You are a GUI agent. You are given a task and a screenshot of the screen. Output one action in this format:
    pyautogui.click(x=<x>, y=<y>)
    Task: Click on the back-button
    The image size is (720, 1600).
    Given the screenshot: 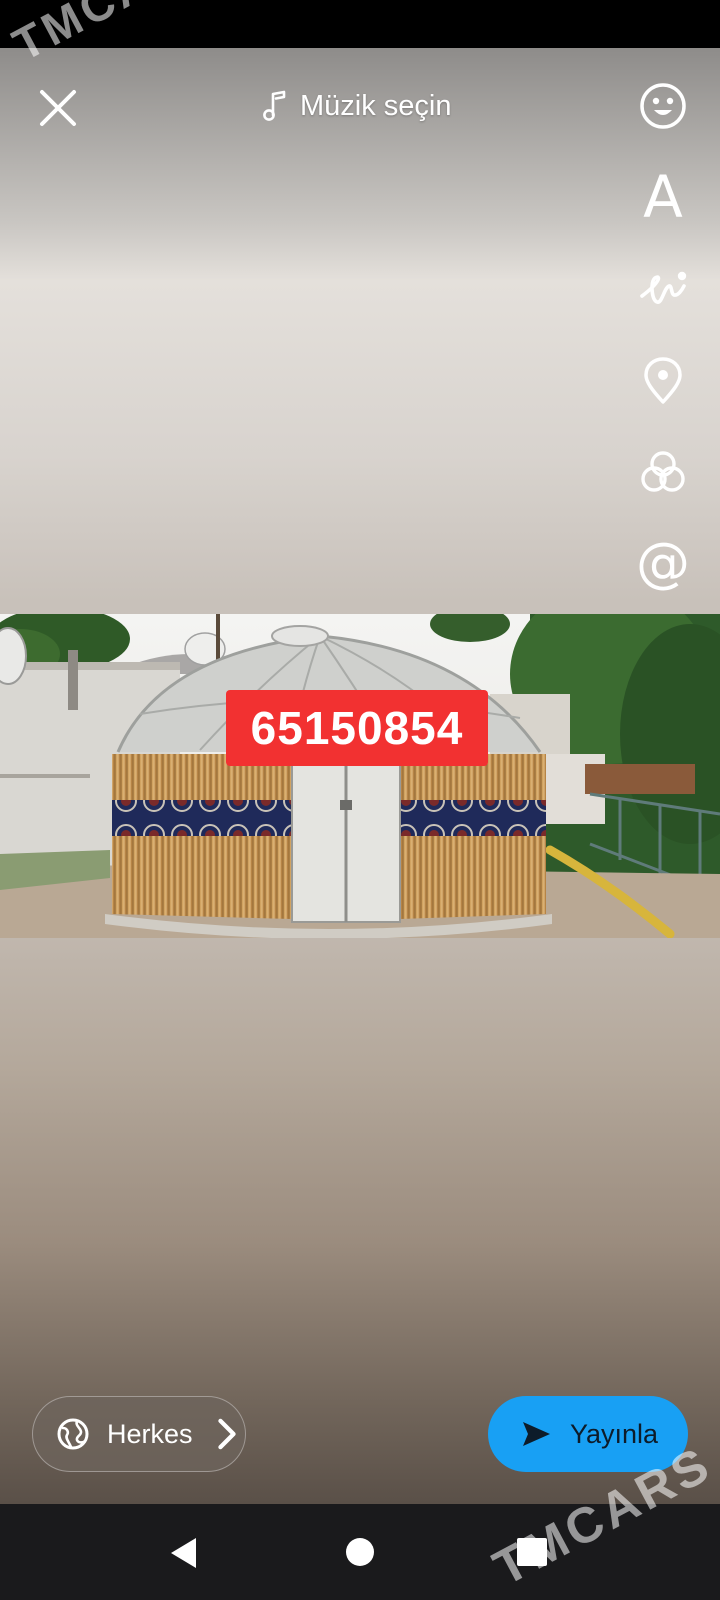 What is the action you would take?
    pyautogui.click(x=184, y=1555)
    